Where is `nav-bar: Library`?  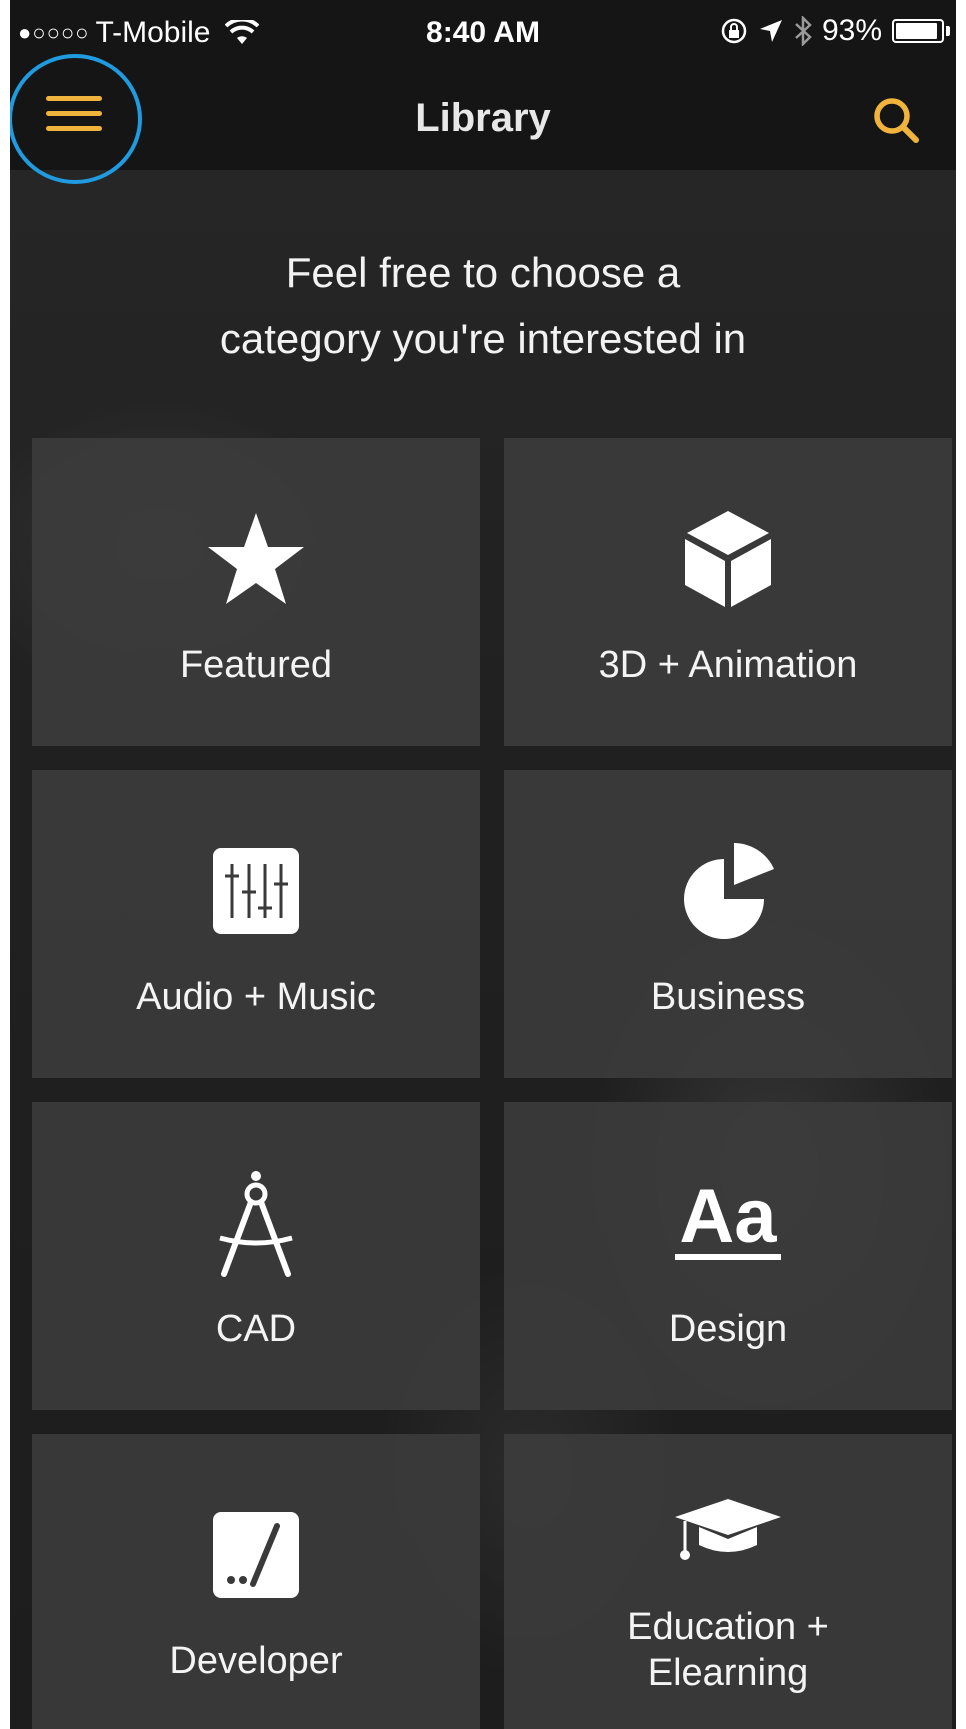
nav-bar: Library is located at coordinates (483, 120).